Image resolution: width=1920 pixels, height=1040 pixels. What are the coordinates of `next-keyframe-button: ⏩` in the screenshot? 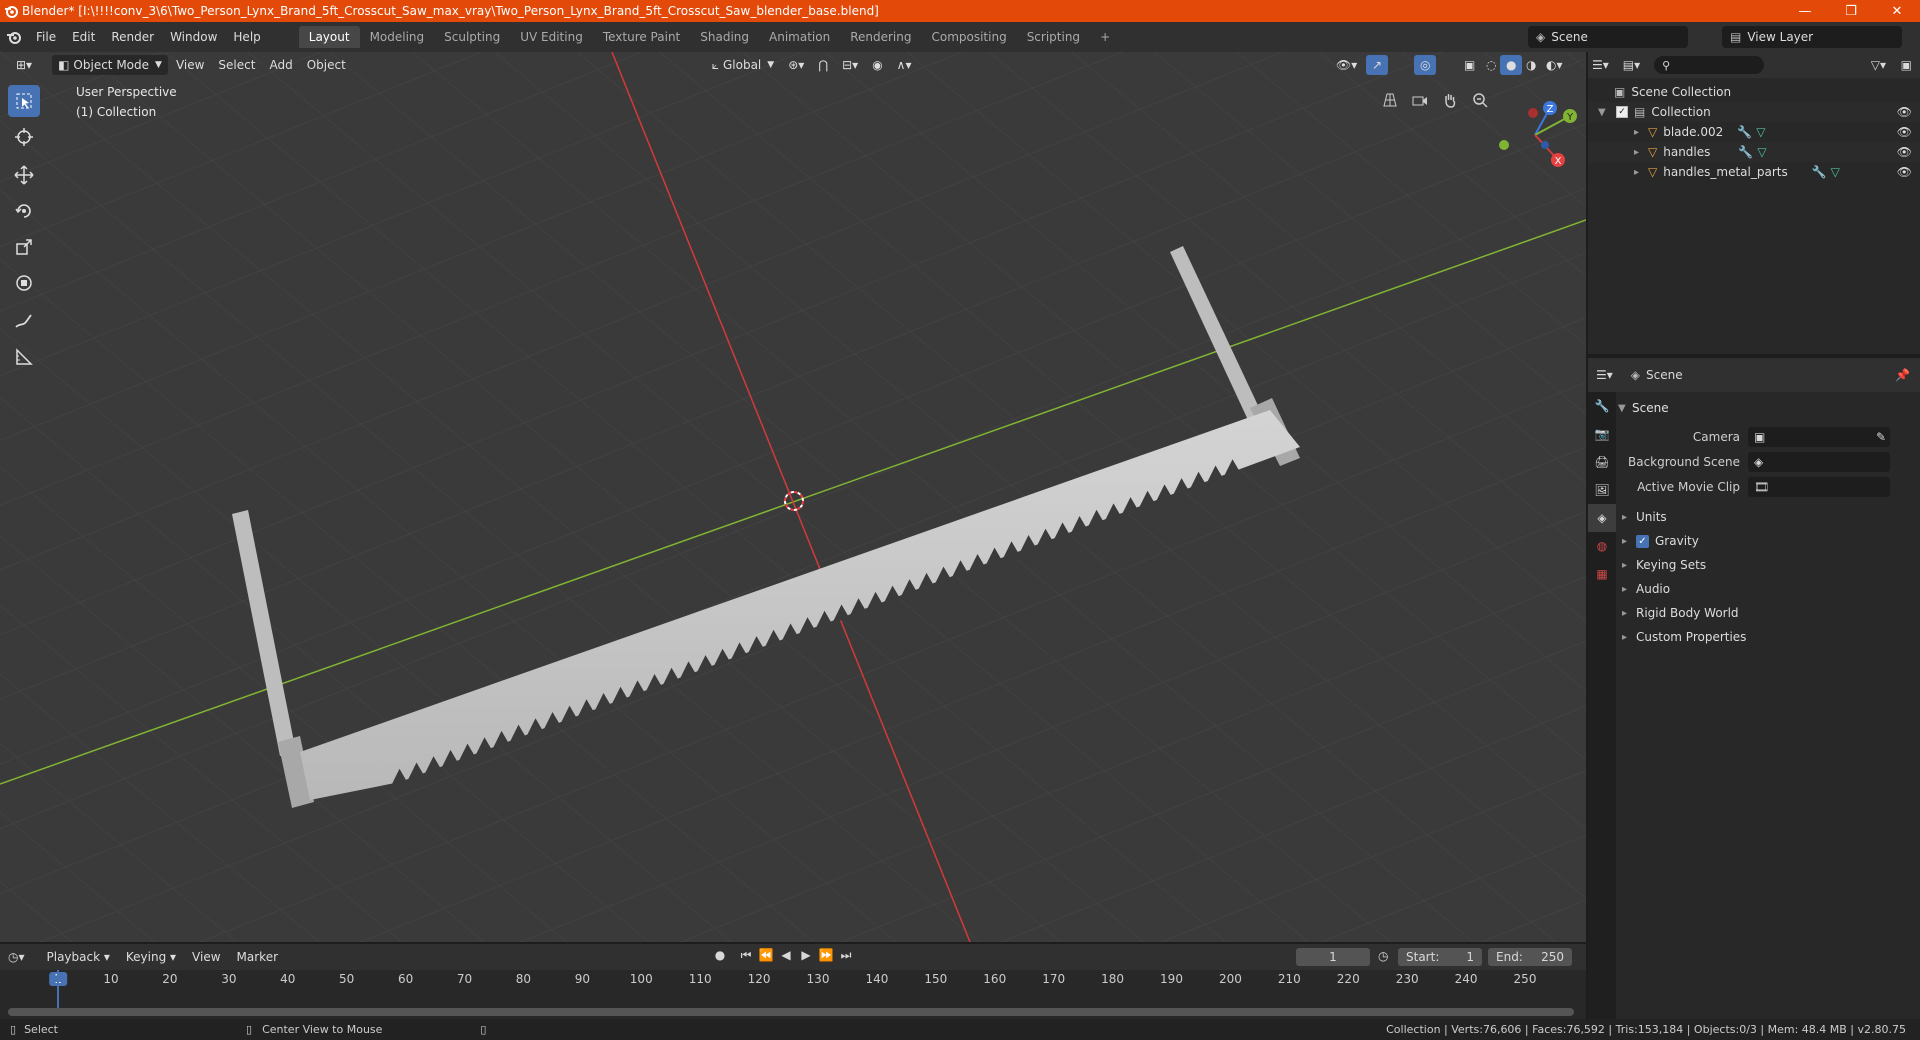 It's located at (826, 955).